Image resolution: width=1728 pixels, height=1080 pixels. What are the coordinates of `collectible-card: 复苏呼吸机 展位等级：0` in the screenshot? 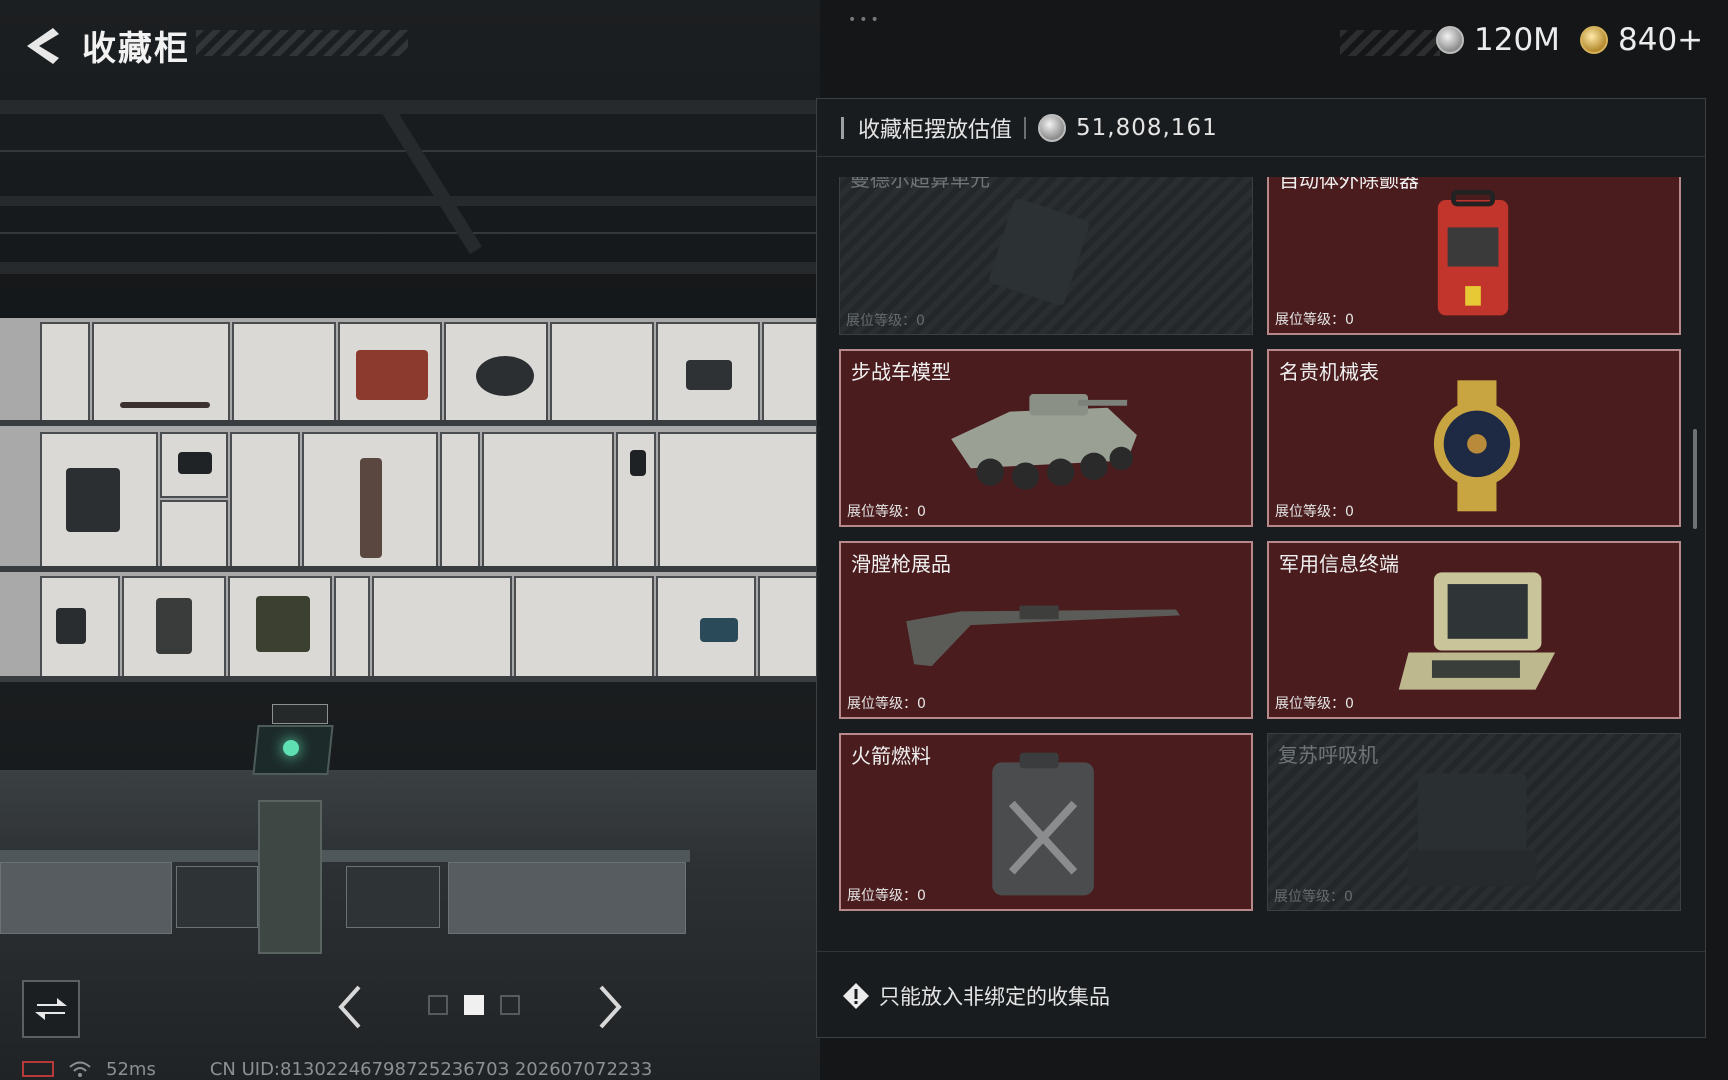 It's located at (1474, 822).